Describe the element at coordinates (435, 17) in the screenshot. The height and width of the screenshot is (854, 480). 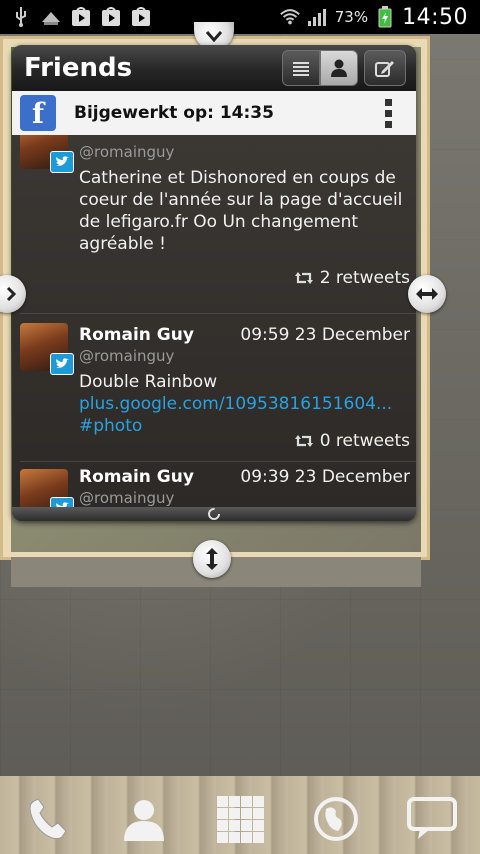
I see `status-clock: 14:50` at that location.